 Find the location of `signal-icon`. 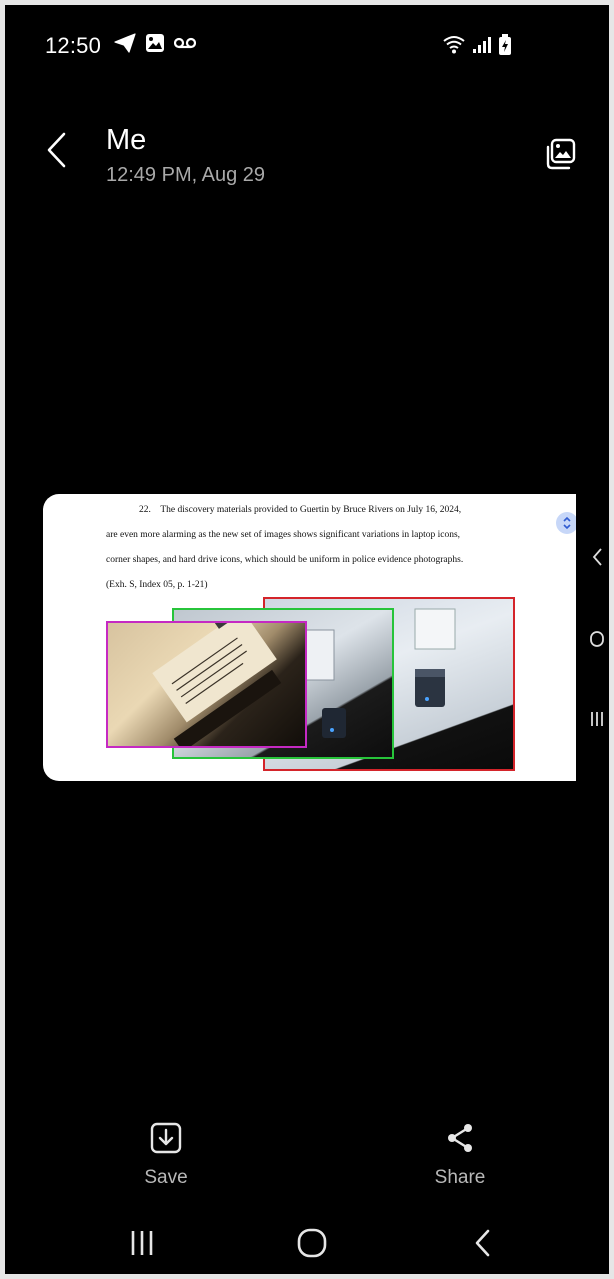

signal-icon is located at coordinates (482, 47).